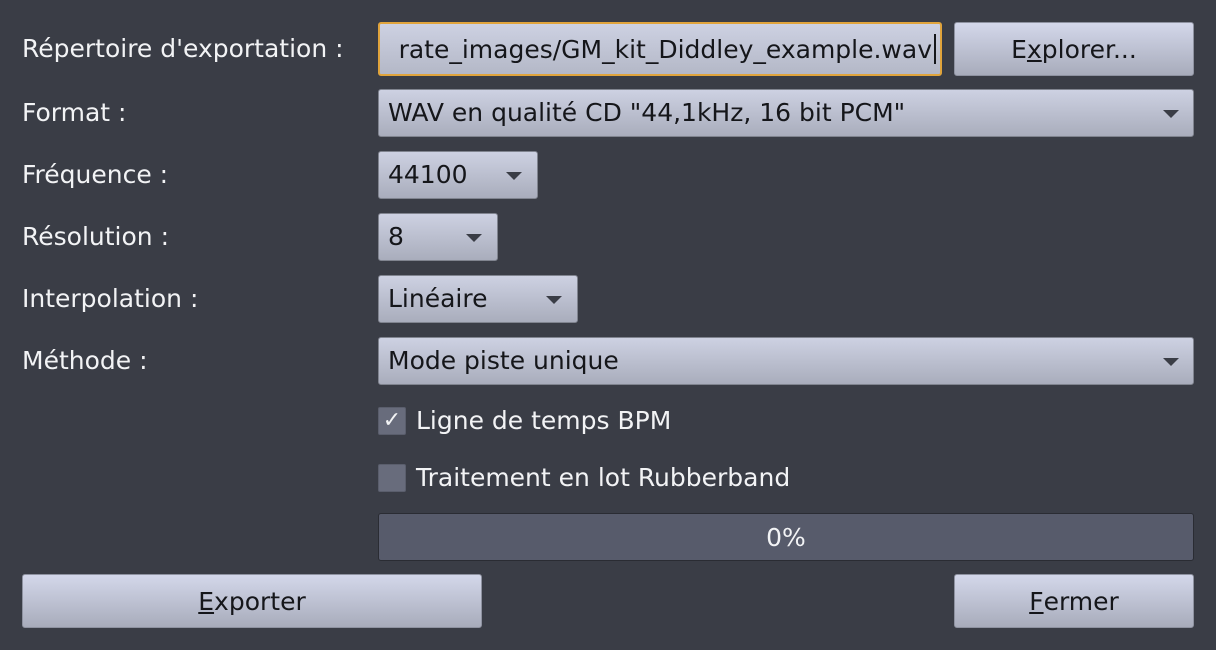 This screenshot has height=650, width=1216. Describe the element at coordinates (544, 420) in the screenshot. I see `bpm-timeline-label: Ligne de temps BPM` at that location.